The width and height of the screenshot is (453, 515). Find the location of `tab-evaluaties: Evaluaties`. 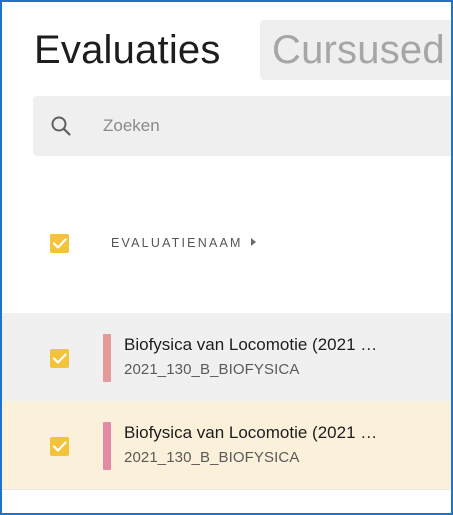

tab-evaluaties: Evaluaties is located at coordinates (127, 50).